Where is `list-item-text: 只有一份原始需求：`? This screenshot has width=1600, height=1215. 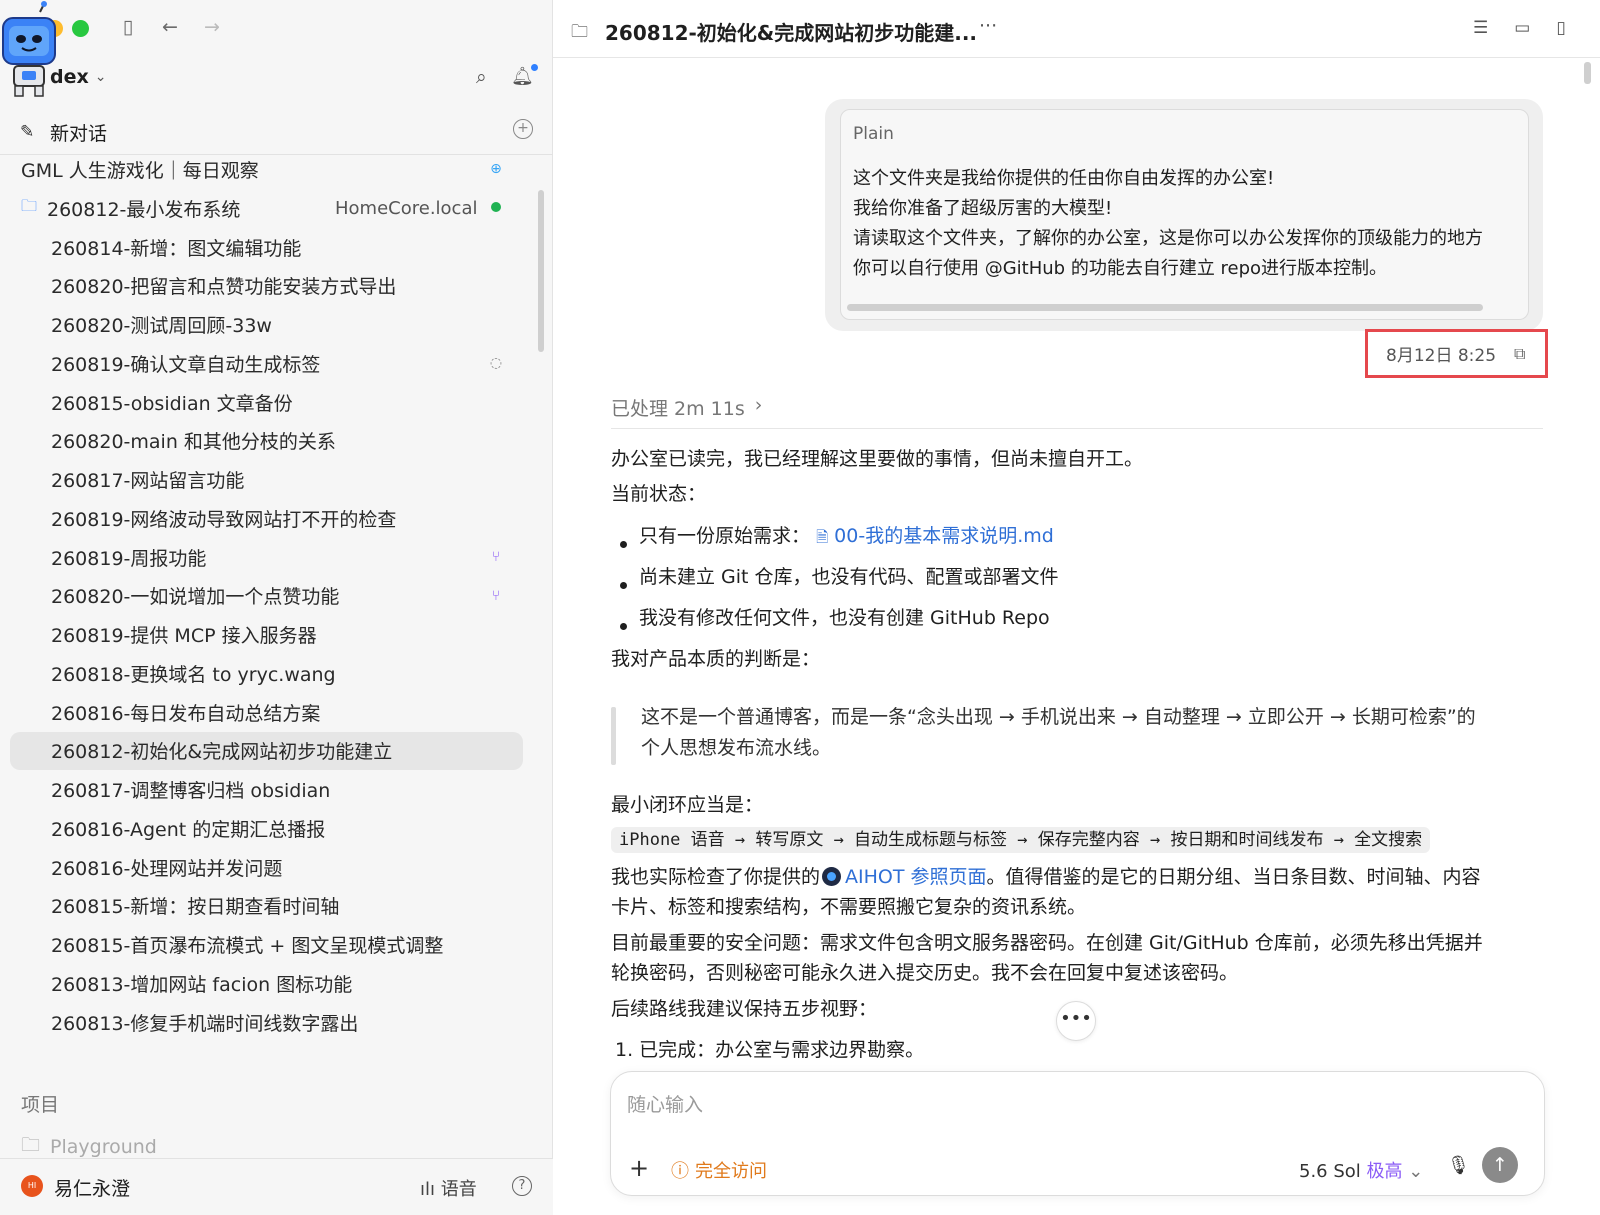
list-item-text: 只有一份原始需求： is located at coordinates (725, 536).